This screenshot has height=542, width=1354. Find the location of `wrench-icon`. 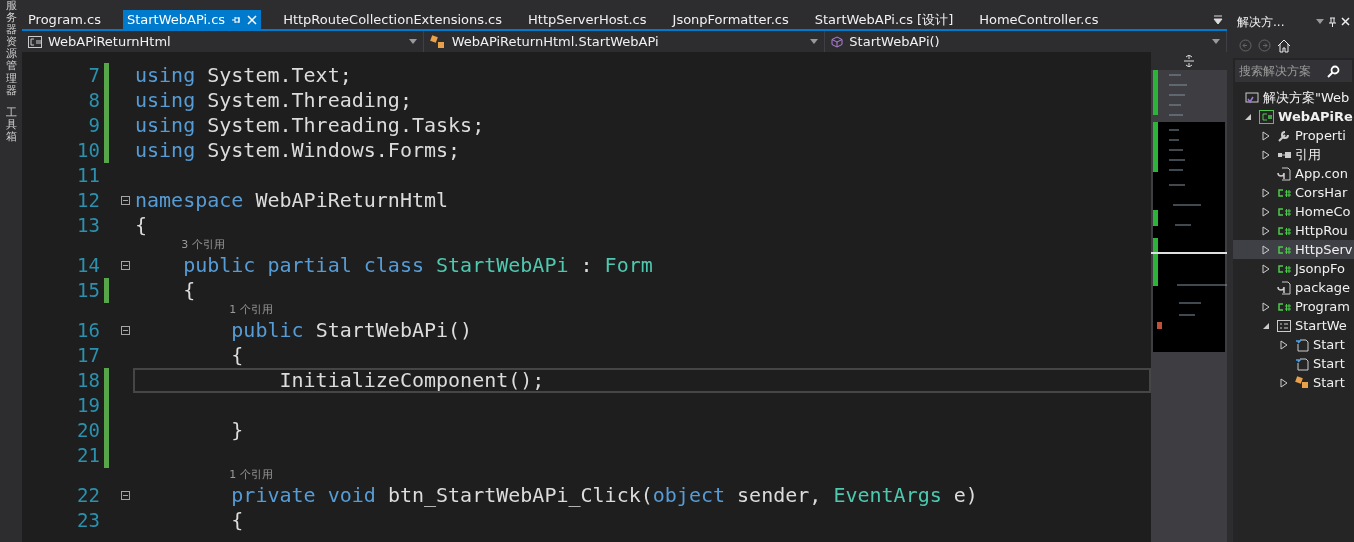

wrench-icon is located at coordinates (1284, 135).